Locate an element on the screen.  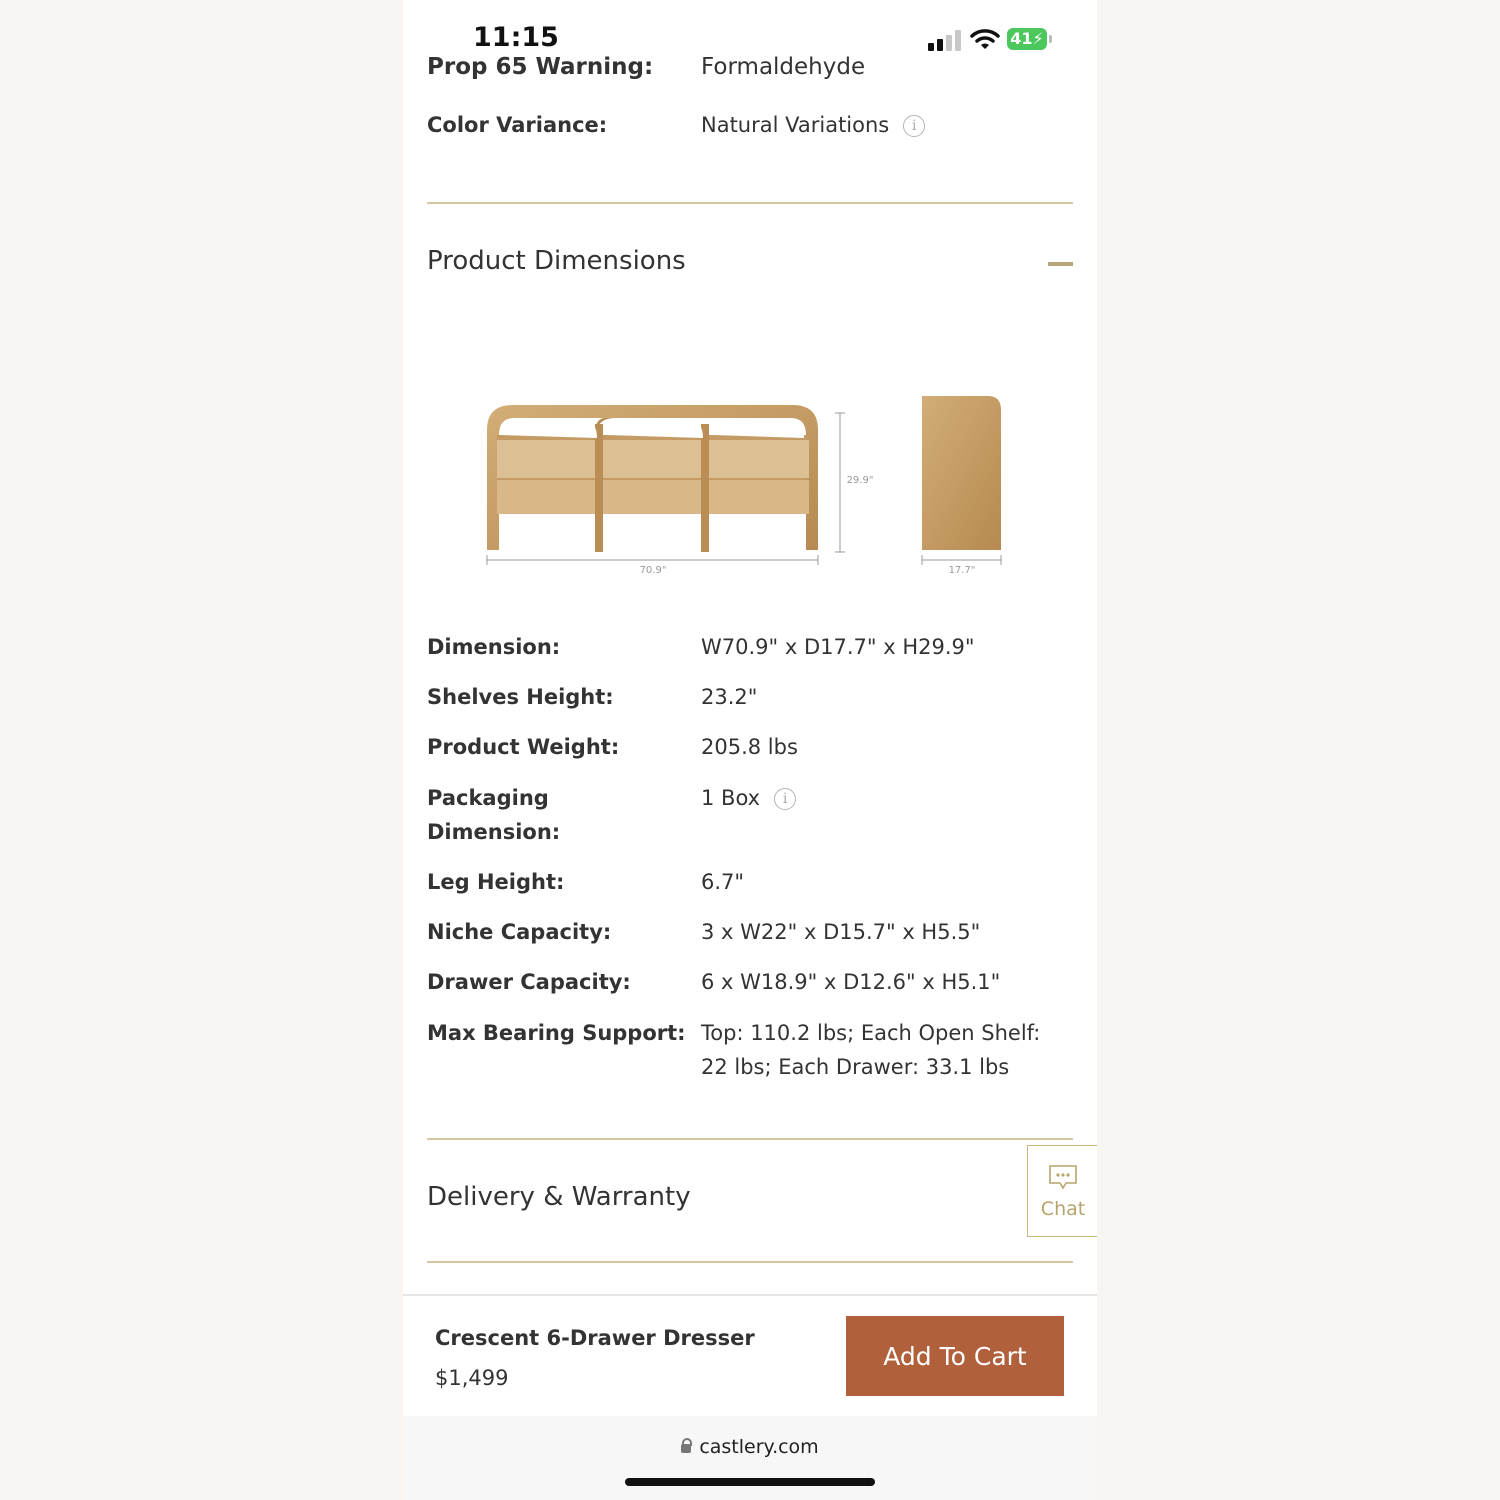
spec-row-leg-height: Leg Height: 6.7" is located at coordinates (752, 885).